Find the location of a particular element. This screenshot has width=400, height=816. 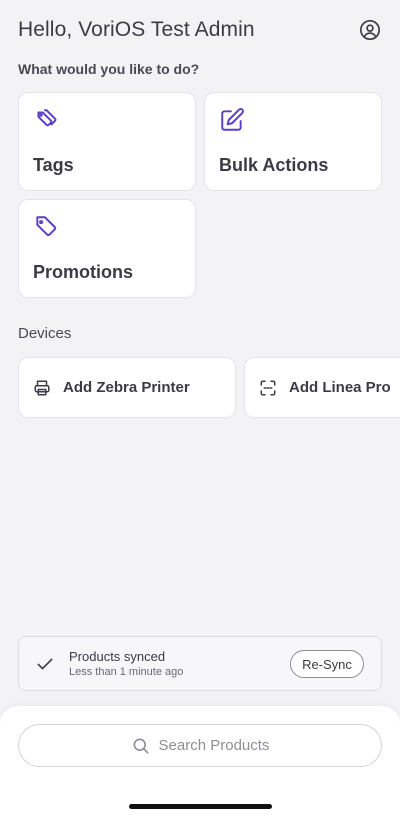

sync-text: Products synced Less than 1 minute ago is located at coordinates (126, 663).